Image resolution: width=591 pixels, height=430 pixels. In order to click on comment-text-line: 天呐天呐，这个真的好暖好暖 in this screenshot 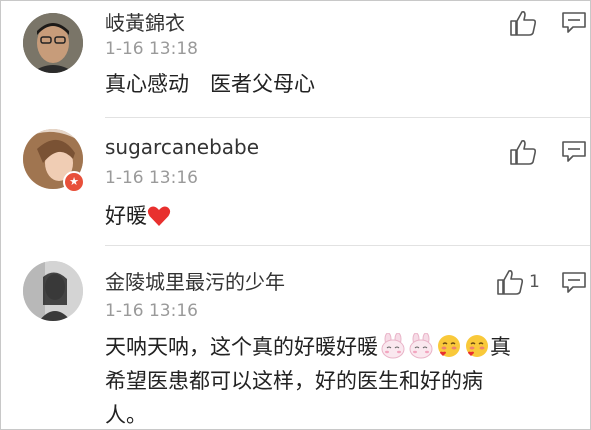, I will do `click(241, 347)`.